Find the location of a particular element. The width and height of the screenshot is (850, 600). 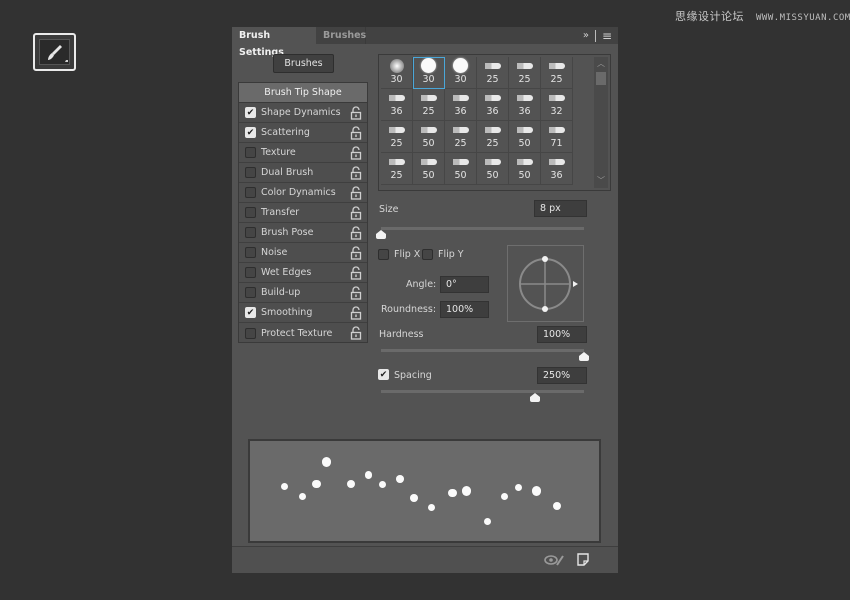

flip-y-checkbox is located at coordinates (427, 254).